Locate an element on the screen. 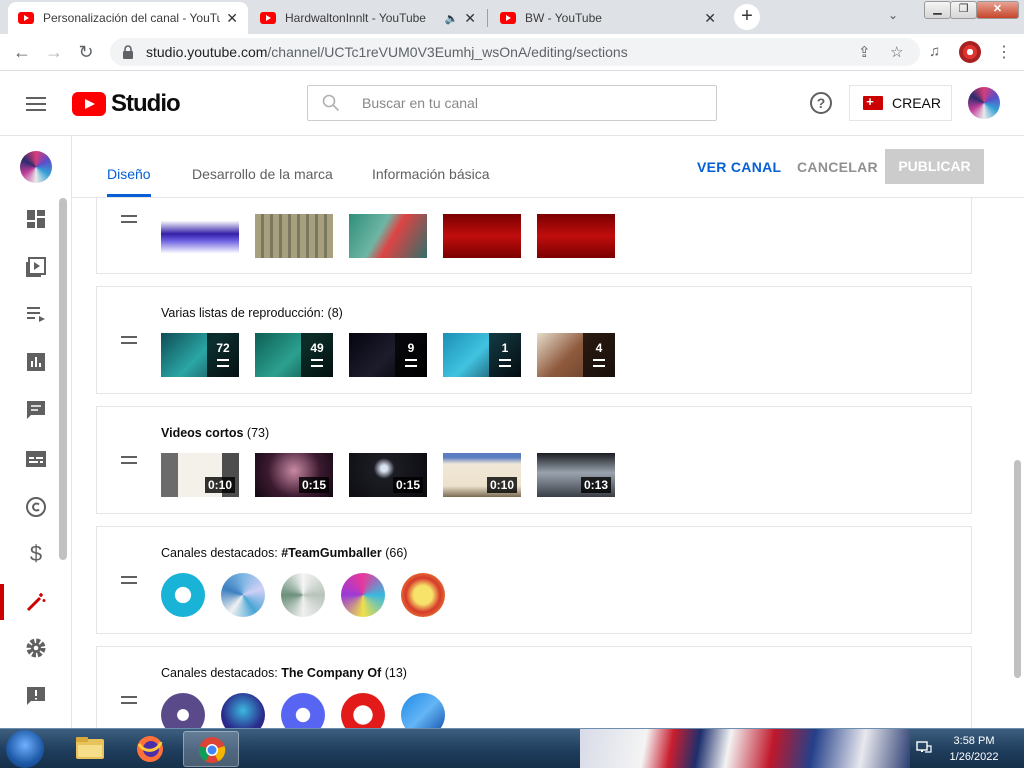 The image size is (1024, 773). section-card-featured-channels: Canales destacados: The Company Of (13) is located at coordinates (534, 687).